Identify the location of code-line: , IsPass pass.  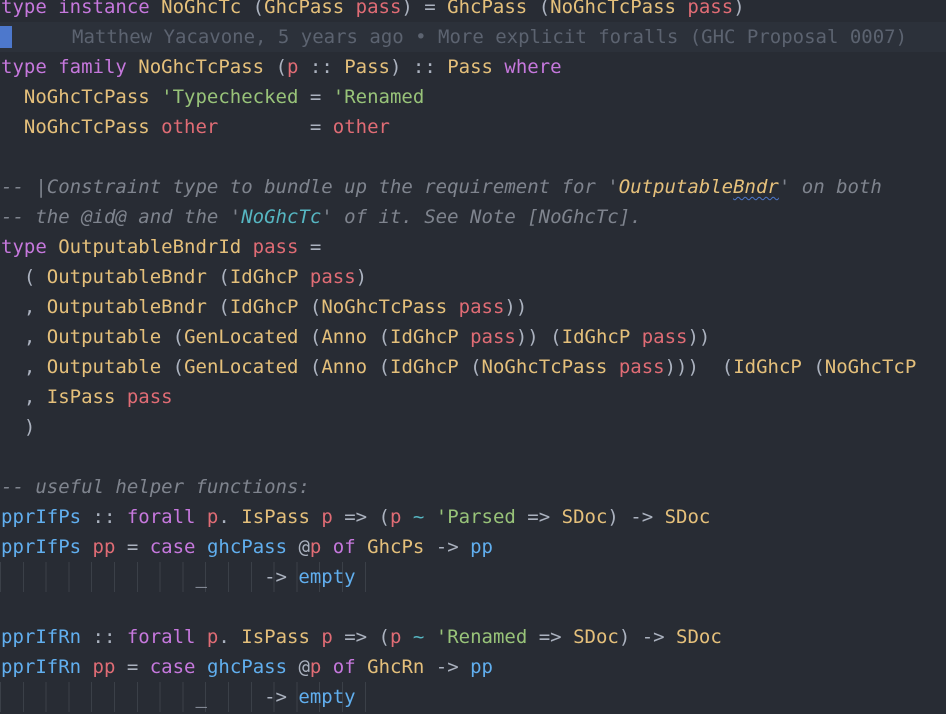
(473, 397).